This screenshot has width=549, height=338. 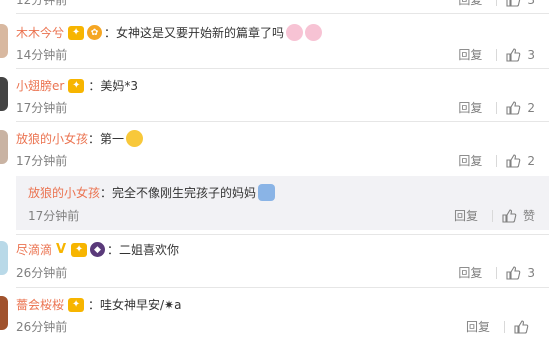 I want to click on comment-line: 薔会桜桜 ✦ ：哇女神早安/✷a, so click(x=98, y=304).